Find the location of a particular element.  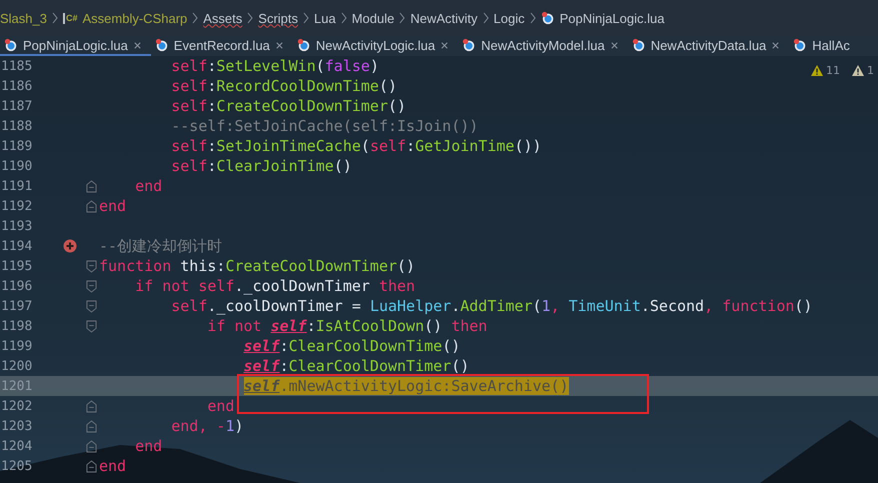

line-number: 1189 is located at coordinates (17, 146).